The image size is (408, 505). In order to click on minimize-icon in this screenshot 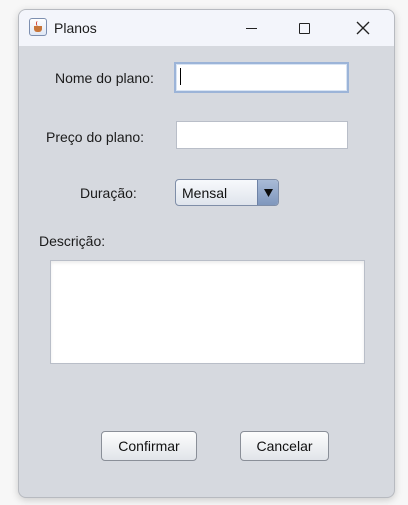, I will do `click(251, 28)`.